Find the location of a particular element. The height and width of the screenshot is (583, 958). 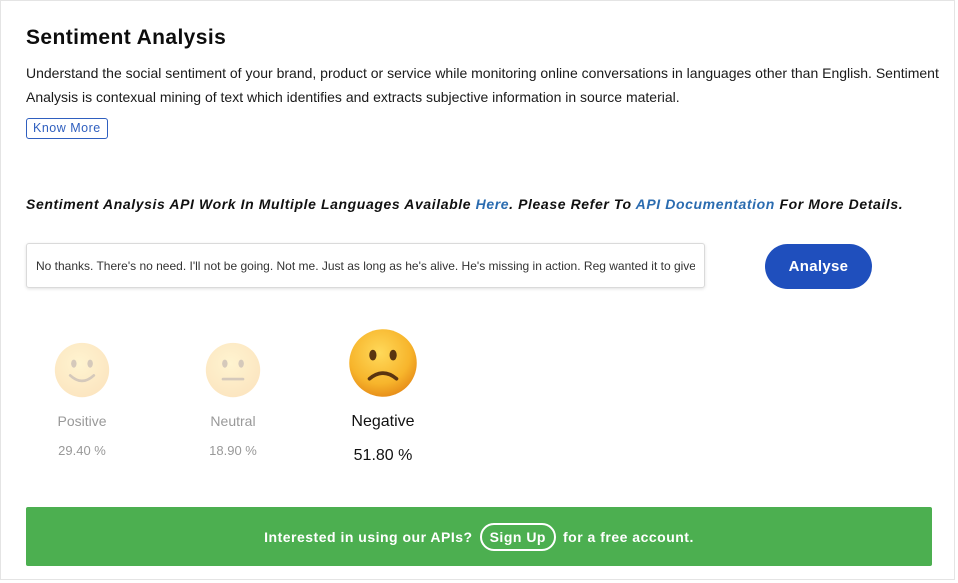

analyse-button: Analyse is located at coordinates (818, 266).